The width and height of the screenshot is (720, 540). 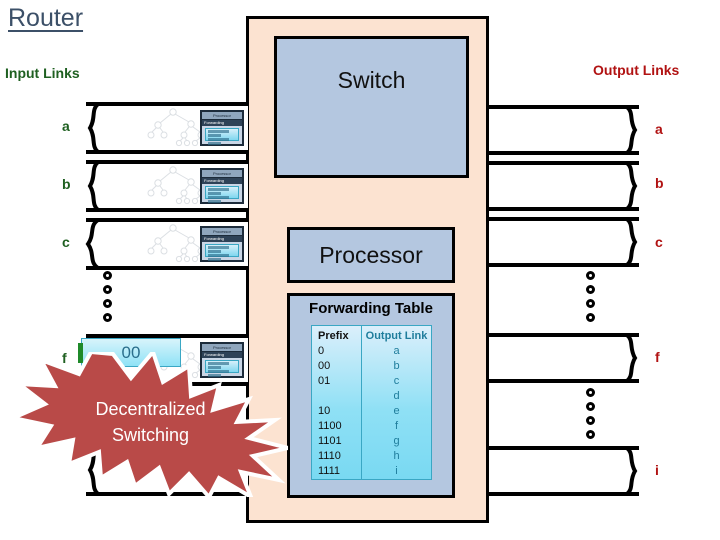 I want to click on input-link-label-c: c, so click(x=66, y=242).